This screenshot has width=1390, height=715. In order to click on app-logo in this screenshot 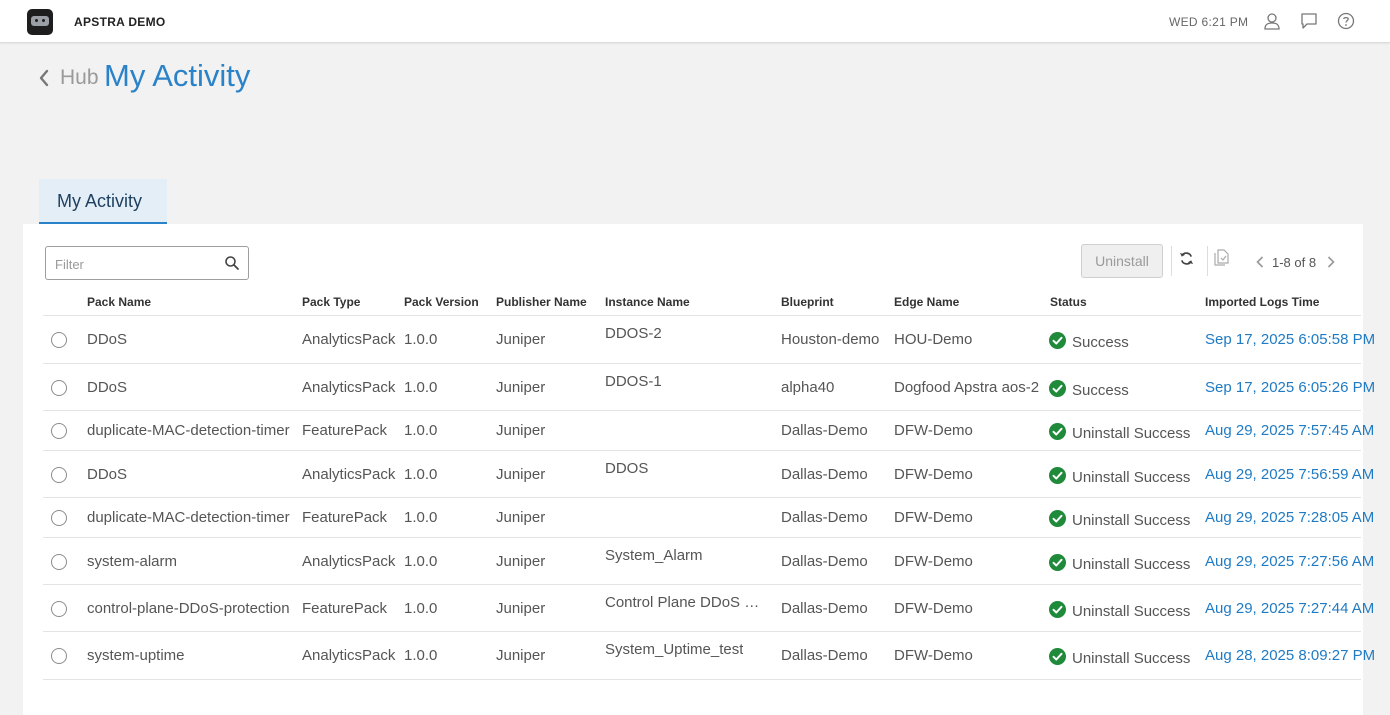, I will do `click(40, 22)`.